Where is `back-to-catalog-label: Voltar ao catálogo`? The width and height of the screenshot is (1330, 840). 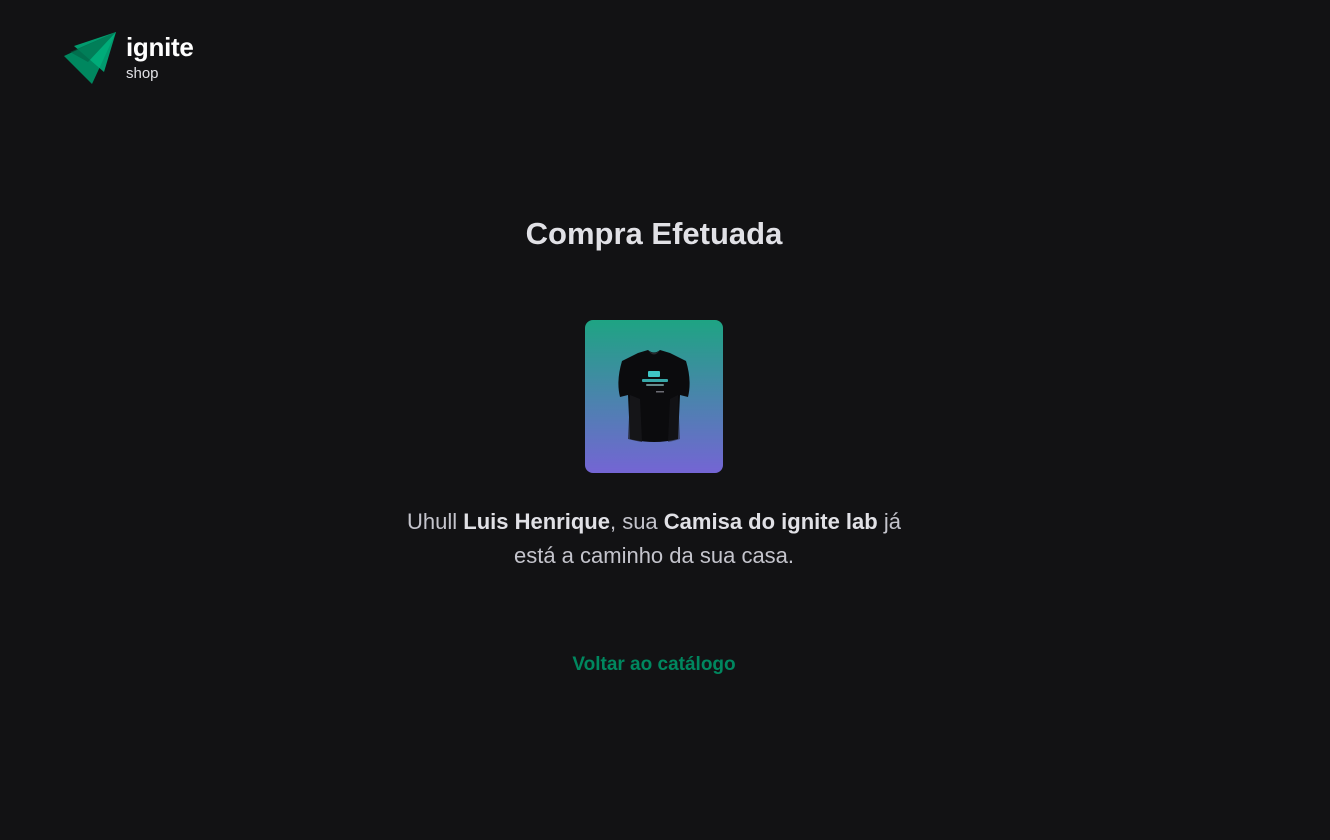
back-to-catalog-label: Voltar ao catálogo is located at coordinates (653, 664).